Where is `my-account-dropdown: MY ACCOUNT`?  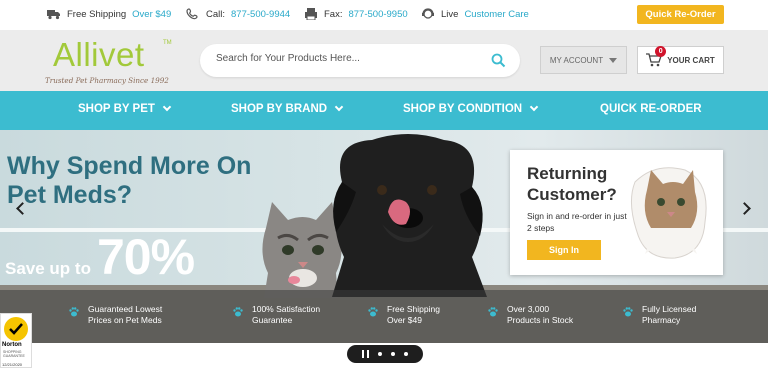 my-account-dropdown: MY ACCOUNT is located at coordinates (583, 60).